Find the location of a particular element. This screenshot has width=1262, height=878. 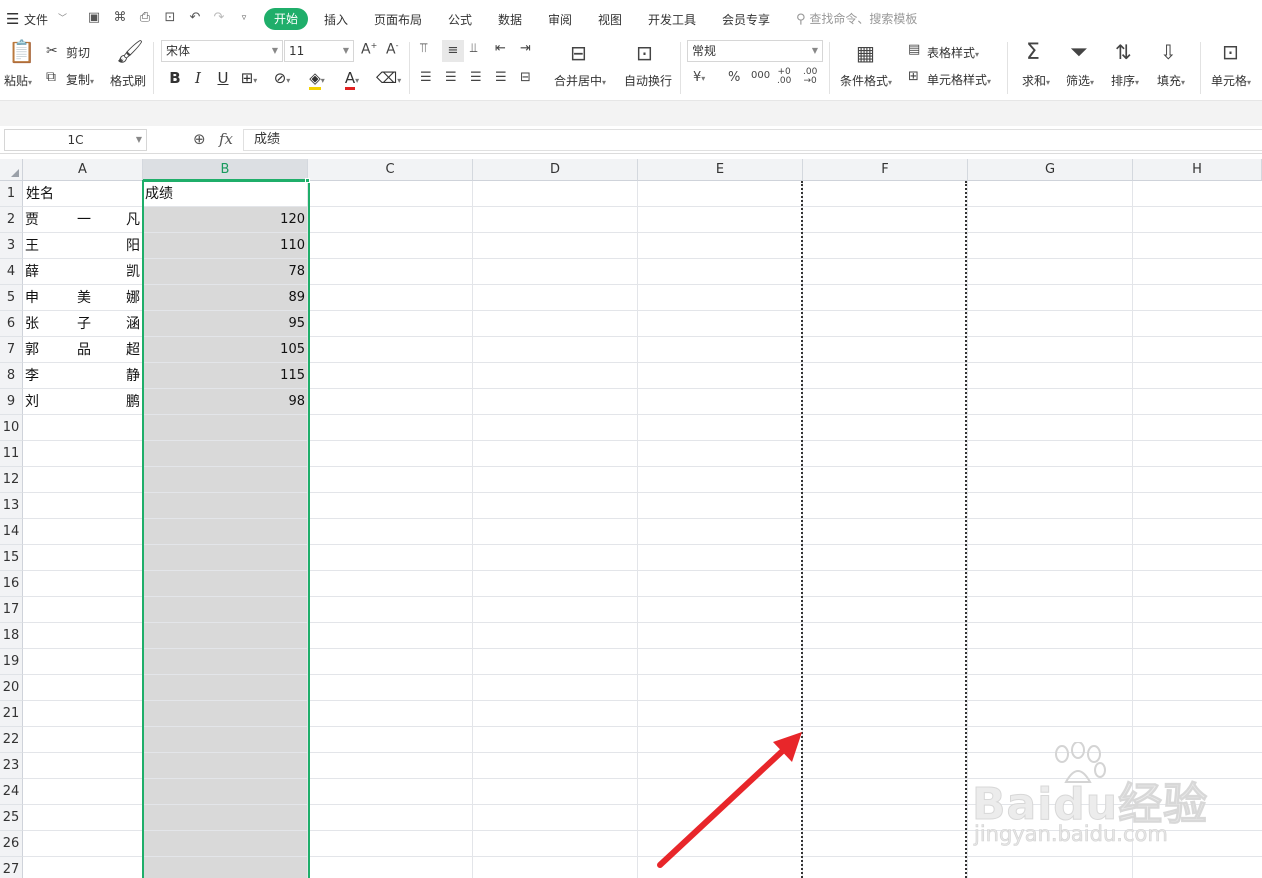

chevron-down-icon: ﹀ is located at coordinates (62, 17).